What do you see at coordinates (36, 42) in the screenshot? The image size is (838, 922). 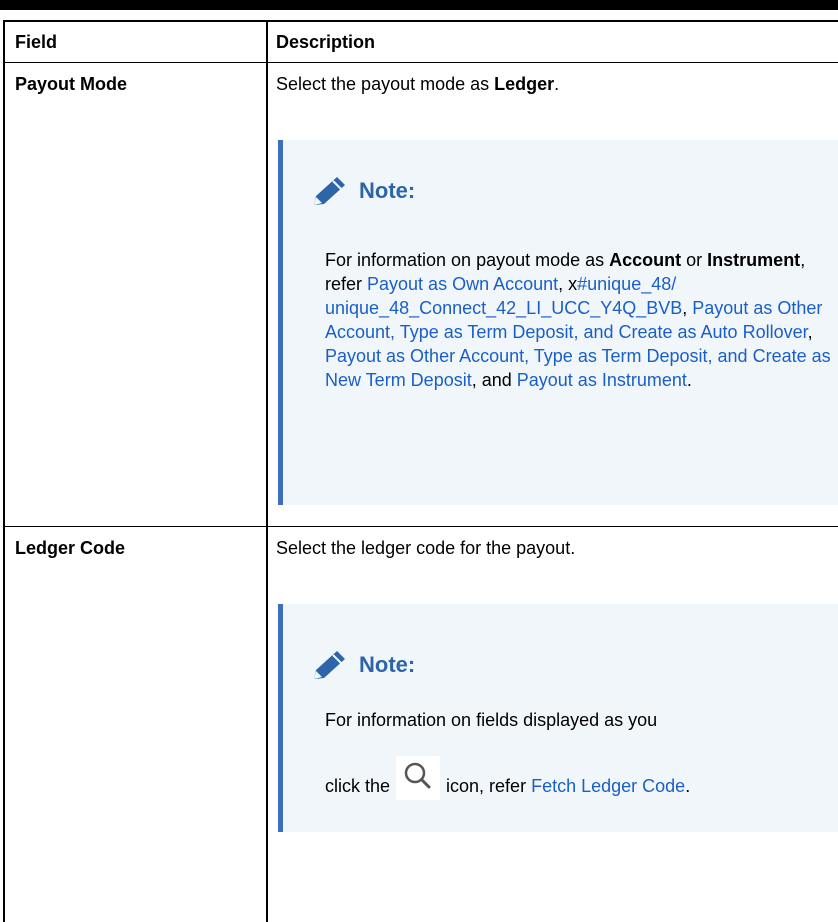 I see `header-field: Field` at bounding box center [36, 42].